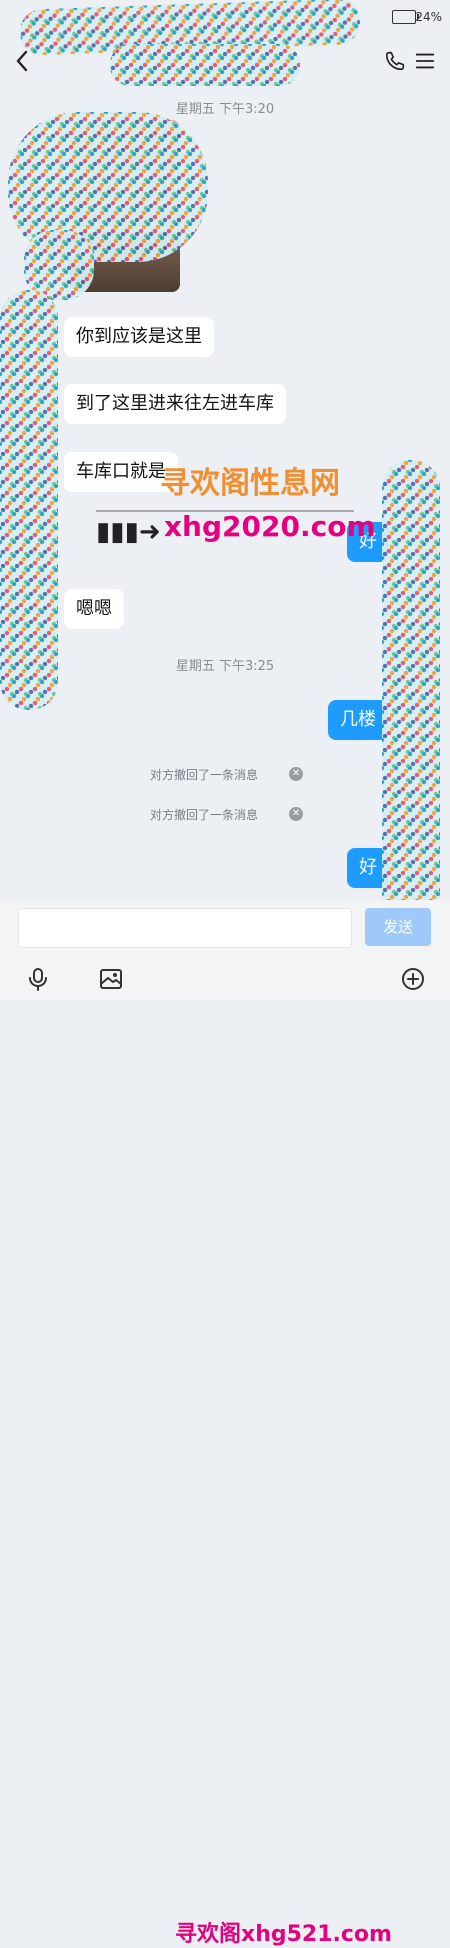  I want to click on composer-bar: 发送, so click(225, 930).